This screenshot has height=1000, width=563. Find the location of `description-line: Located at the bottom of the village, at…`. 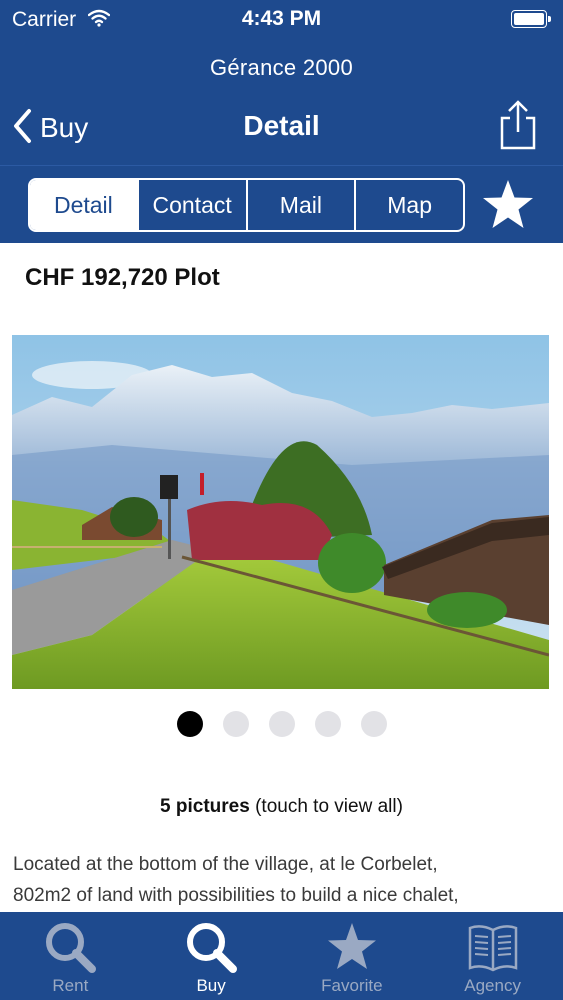

description-line: Located at the bottom of the village, at… is located at coordinates (225, 864).